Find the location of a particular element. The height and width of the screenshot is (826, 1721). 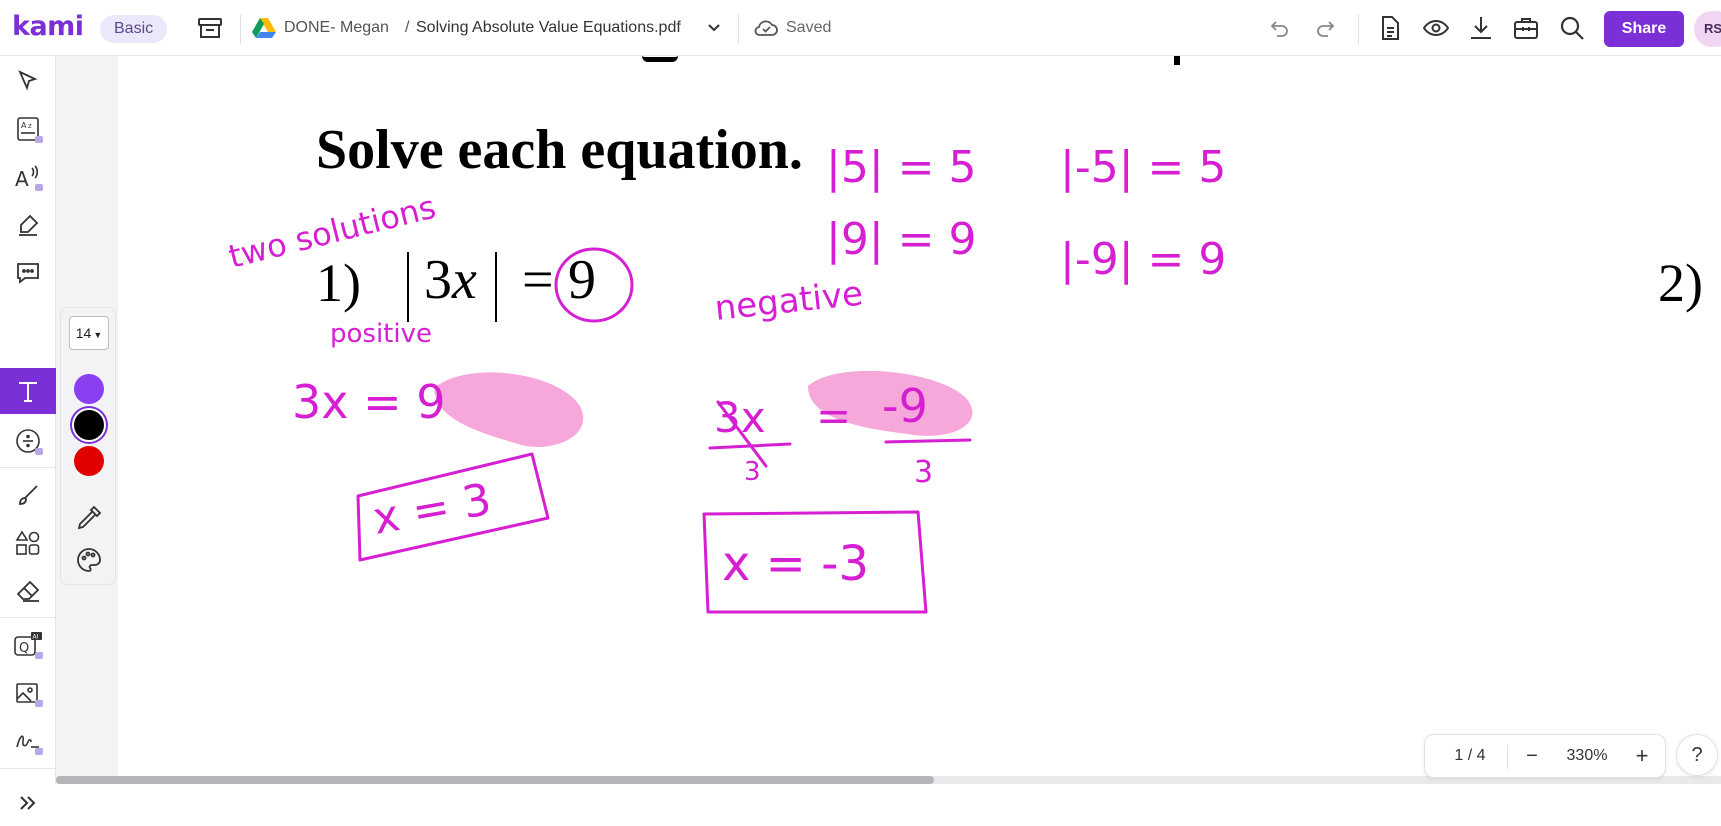

svg-text: z is located at coordinates (30, 126).